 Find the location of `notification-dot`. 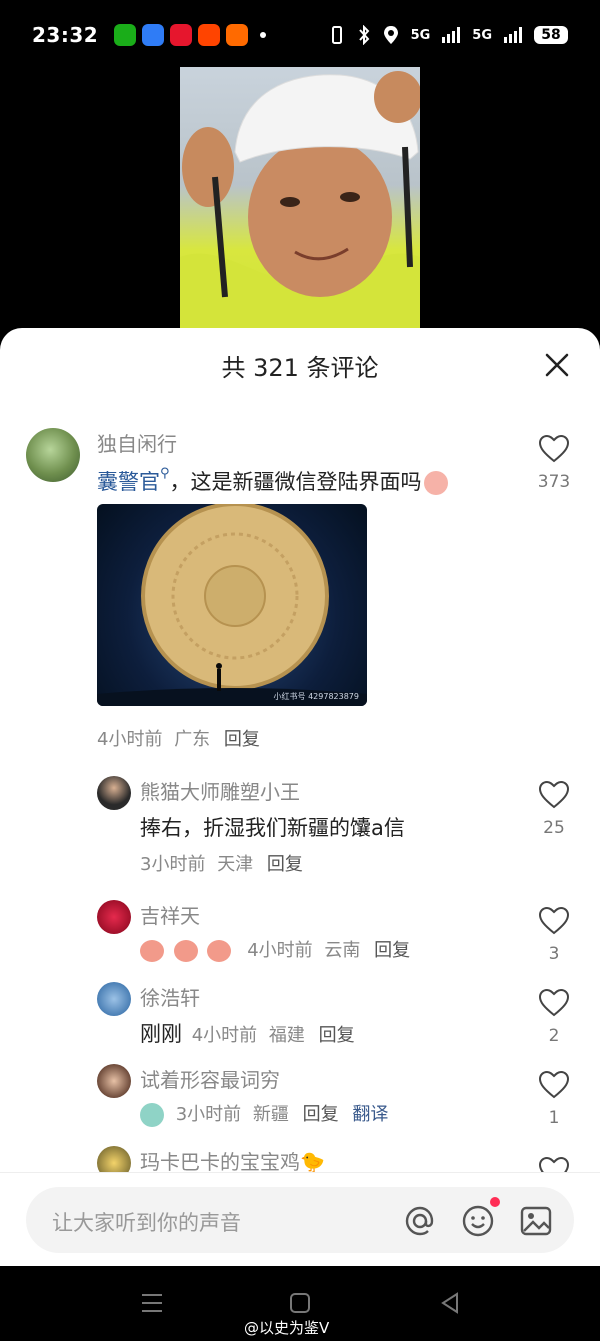

notification-dot is located at coordinates (495, 1202).